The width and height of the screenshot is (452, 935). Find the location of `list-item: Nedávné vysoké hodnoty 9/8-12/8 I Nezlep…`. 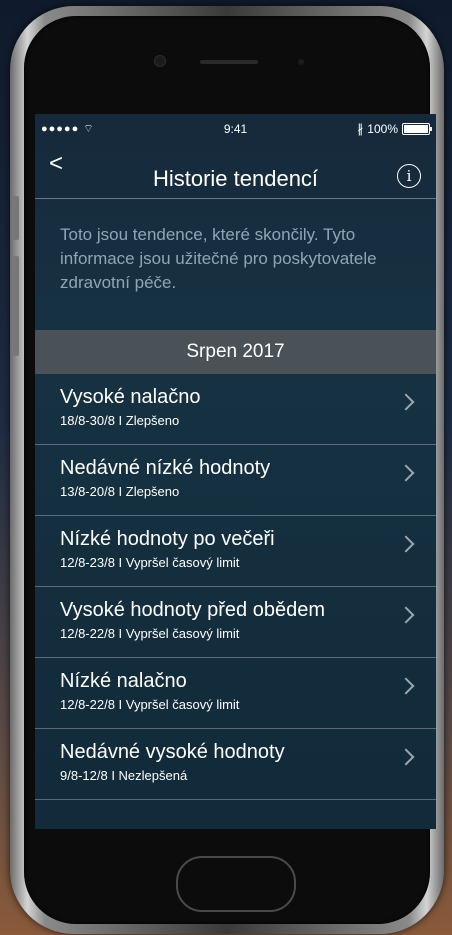

list-item: Nedávné vysoké hodnoty 9/8-12/8 I Nezlep… is located at coordinates (235, 764).